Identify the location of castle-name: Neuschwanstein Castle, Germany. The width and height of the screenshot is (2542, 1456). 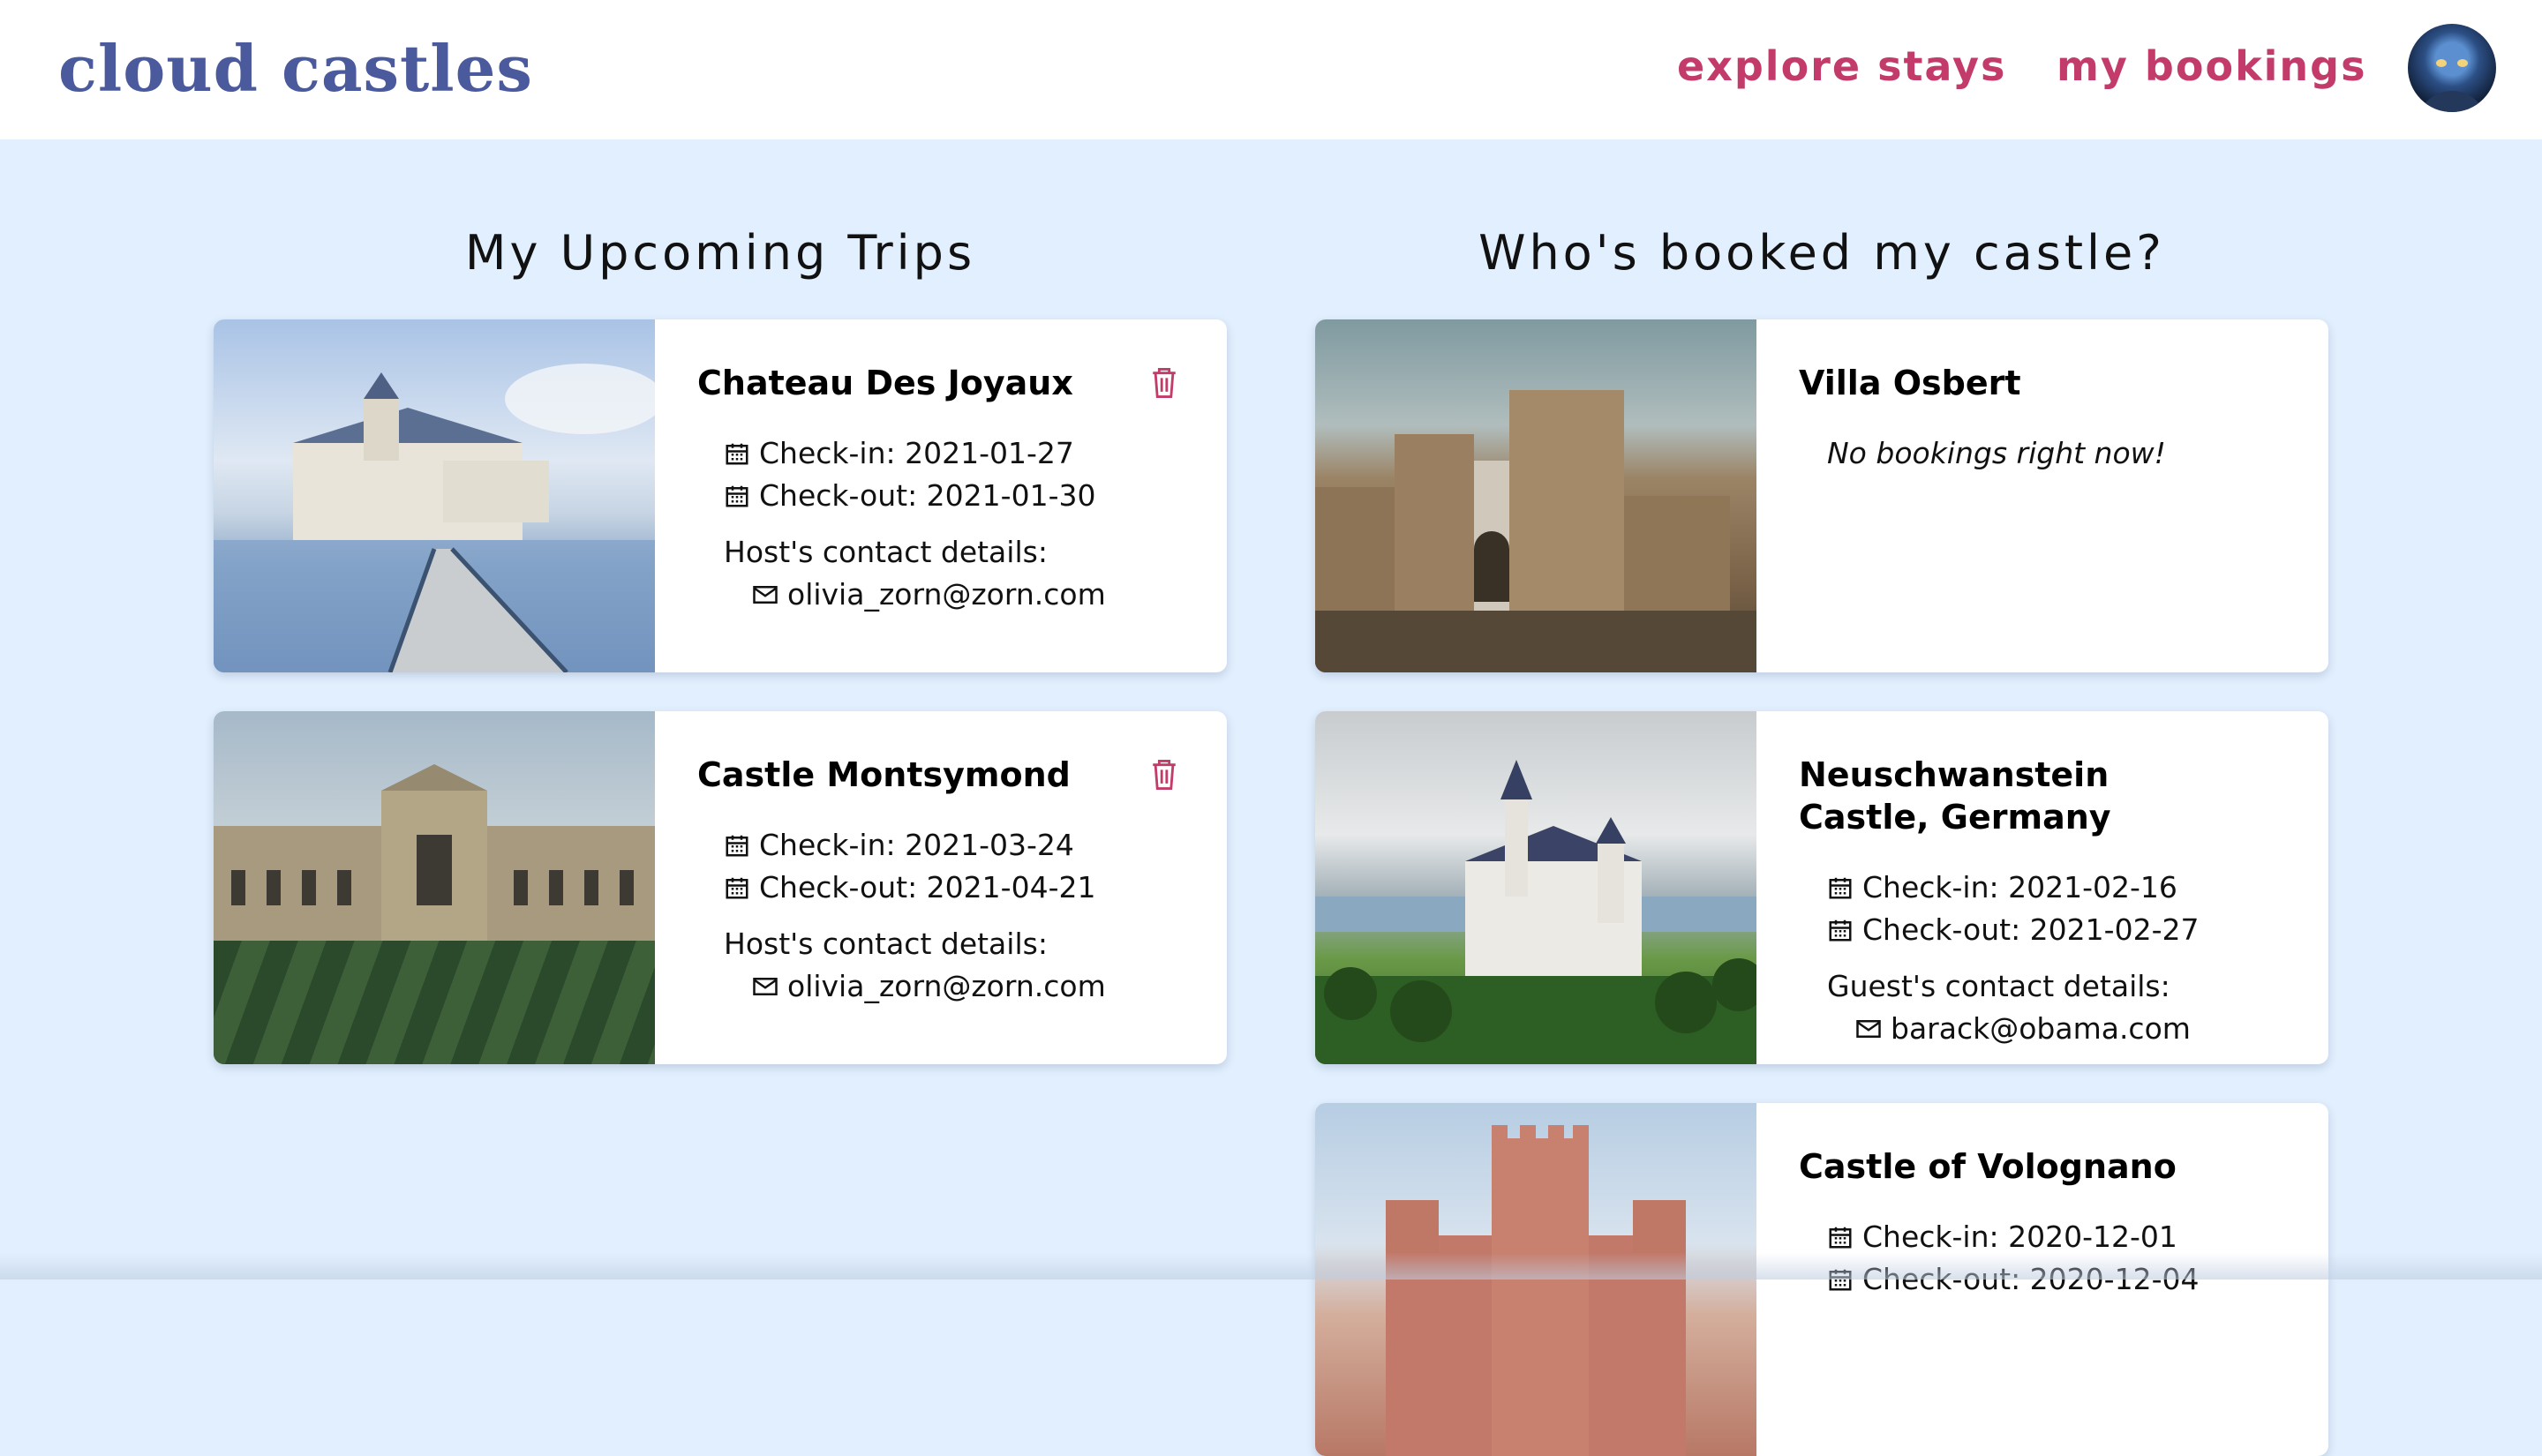
(2019, 796).